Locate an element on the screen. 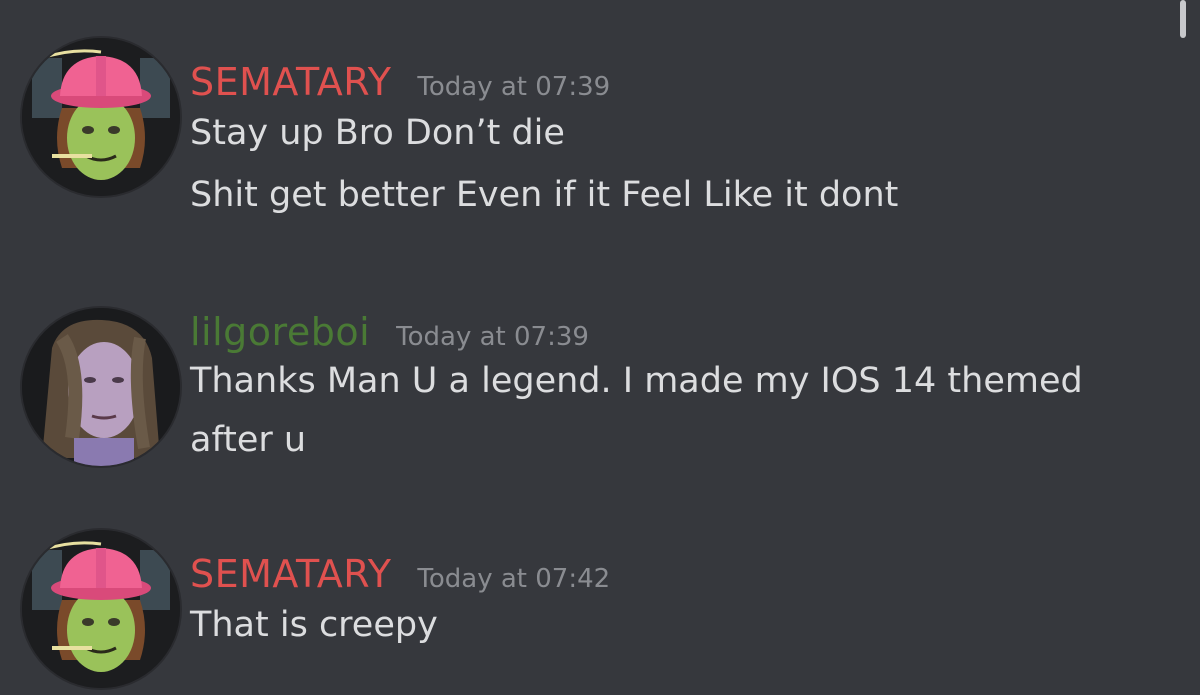 This screenshot has height=695, width=1200. timestamp: Today at 07:42 is located at coordinates (513, 579).